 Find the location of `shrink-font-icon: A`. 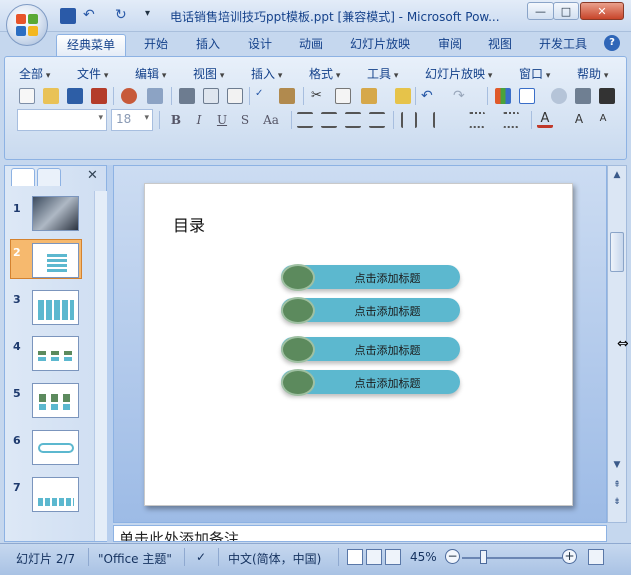

shrink-font-icon: A is located at coordinates (603, 121).